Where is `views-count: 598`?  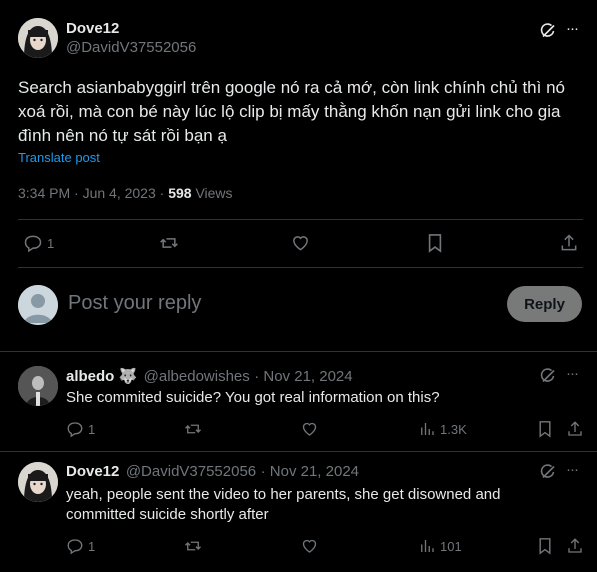 views-count: 598 is located at coordinates (180, 193).